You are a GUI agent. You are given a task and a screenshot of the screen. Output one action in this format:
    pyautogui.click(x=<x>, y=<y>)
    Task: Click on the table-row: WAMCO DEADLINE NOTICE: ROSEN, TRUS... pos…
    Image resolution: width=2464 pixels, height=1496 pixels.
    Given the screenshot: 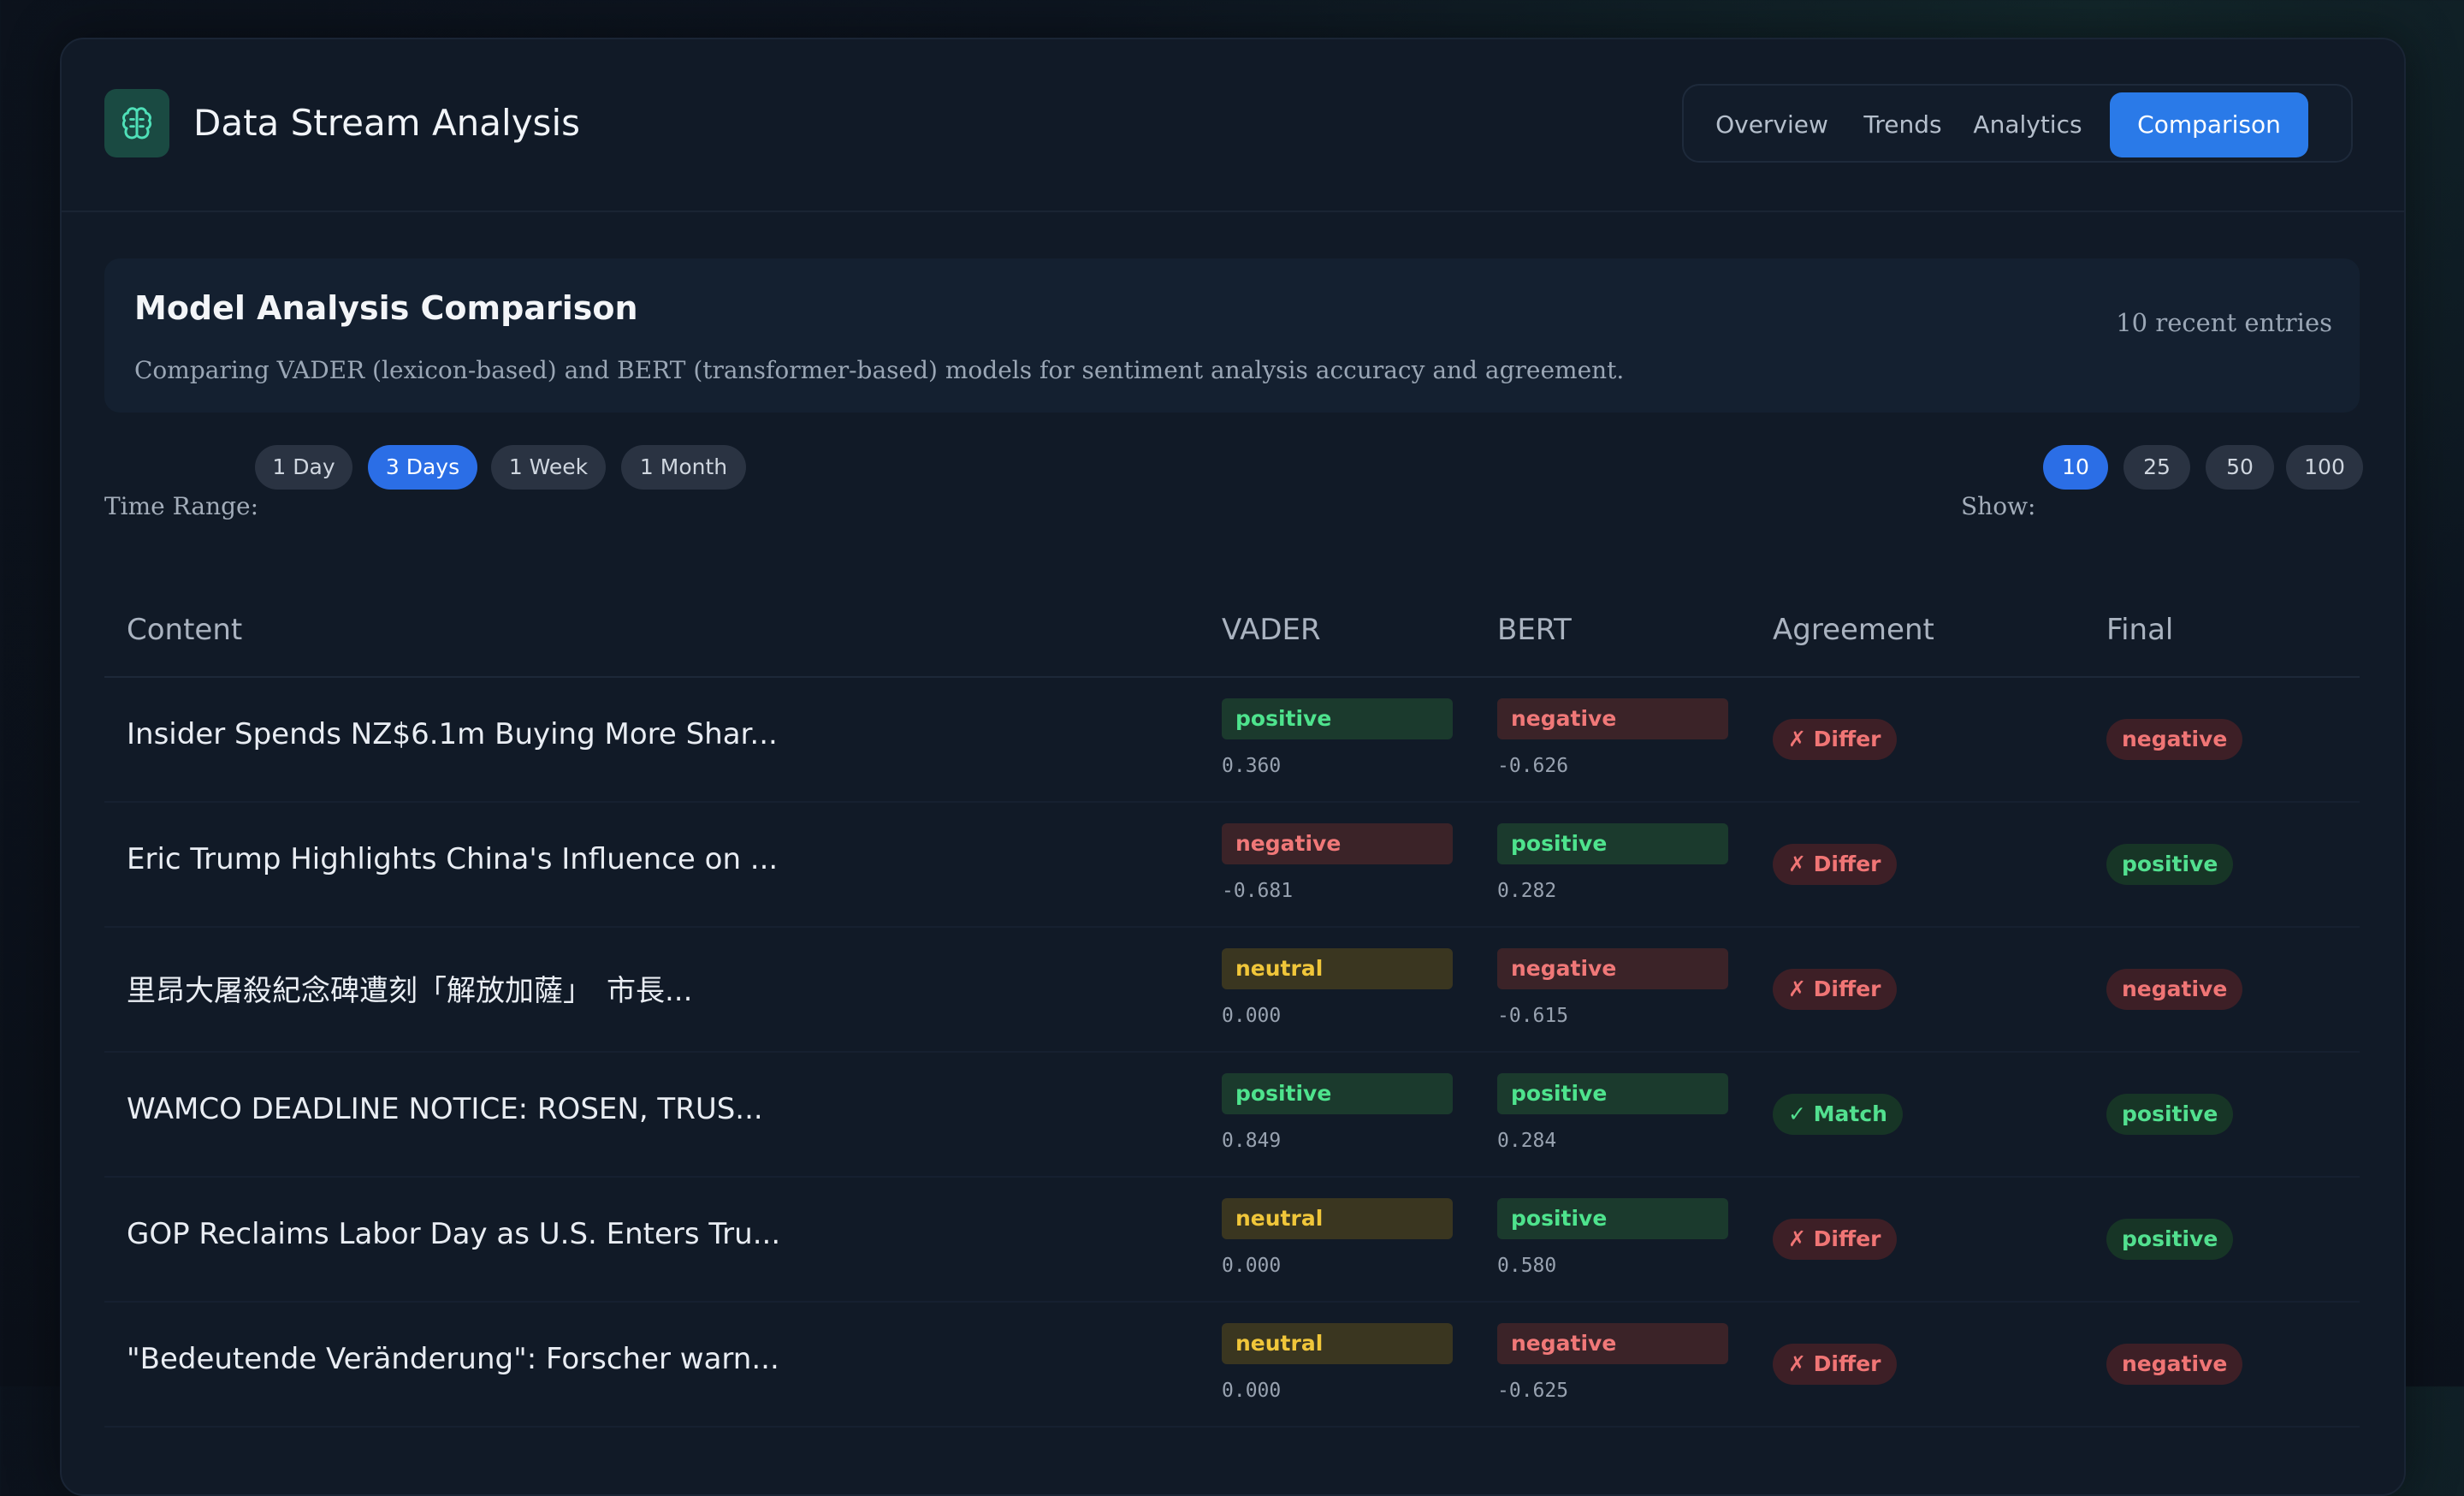 What is the action you would take?
    pyautogui.click(x=1232, y=1114)
    